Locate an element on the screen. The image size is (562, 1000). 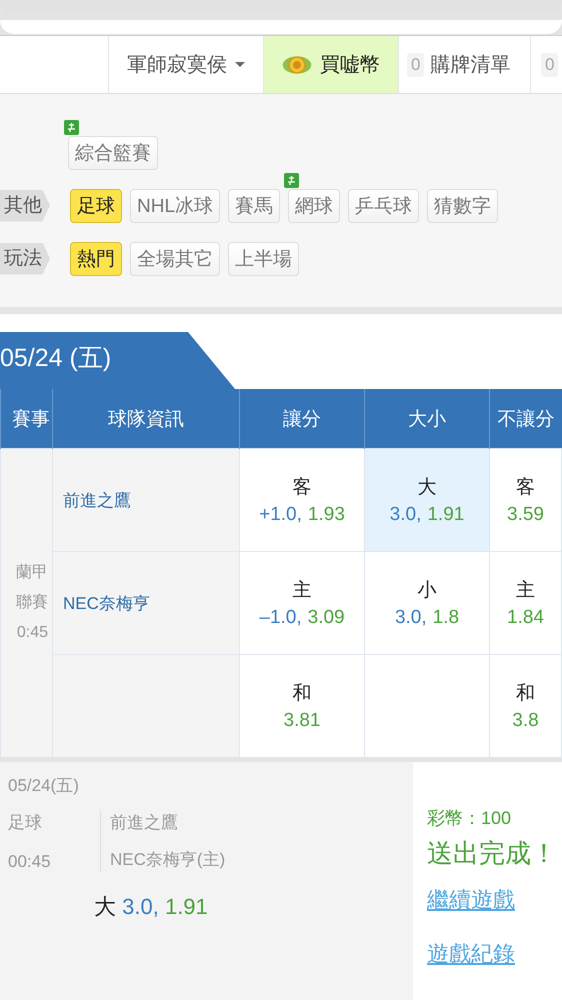
column-header: 大小 is located at coordinates (427, 418).